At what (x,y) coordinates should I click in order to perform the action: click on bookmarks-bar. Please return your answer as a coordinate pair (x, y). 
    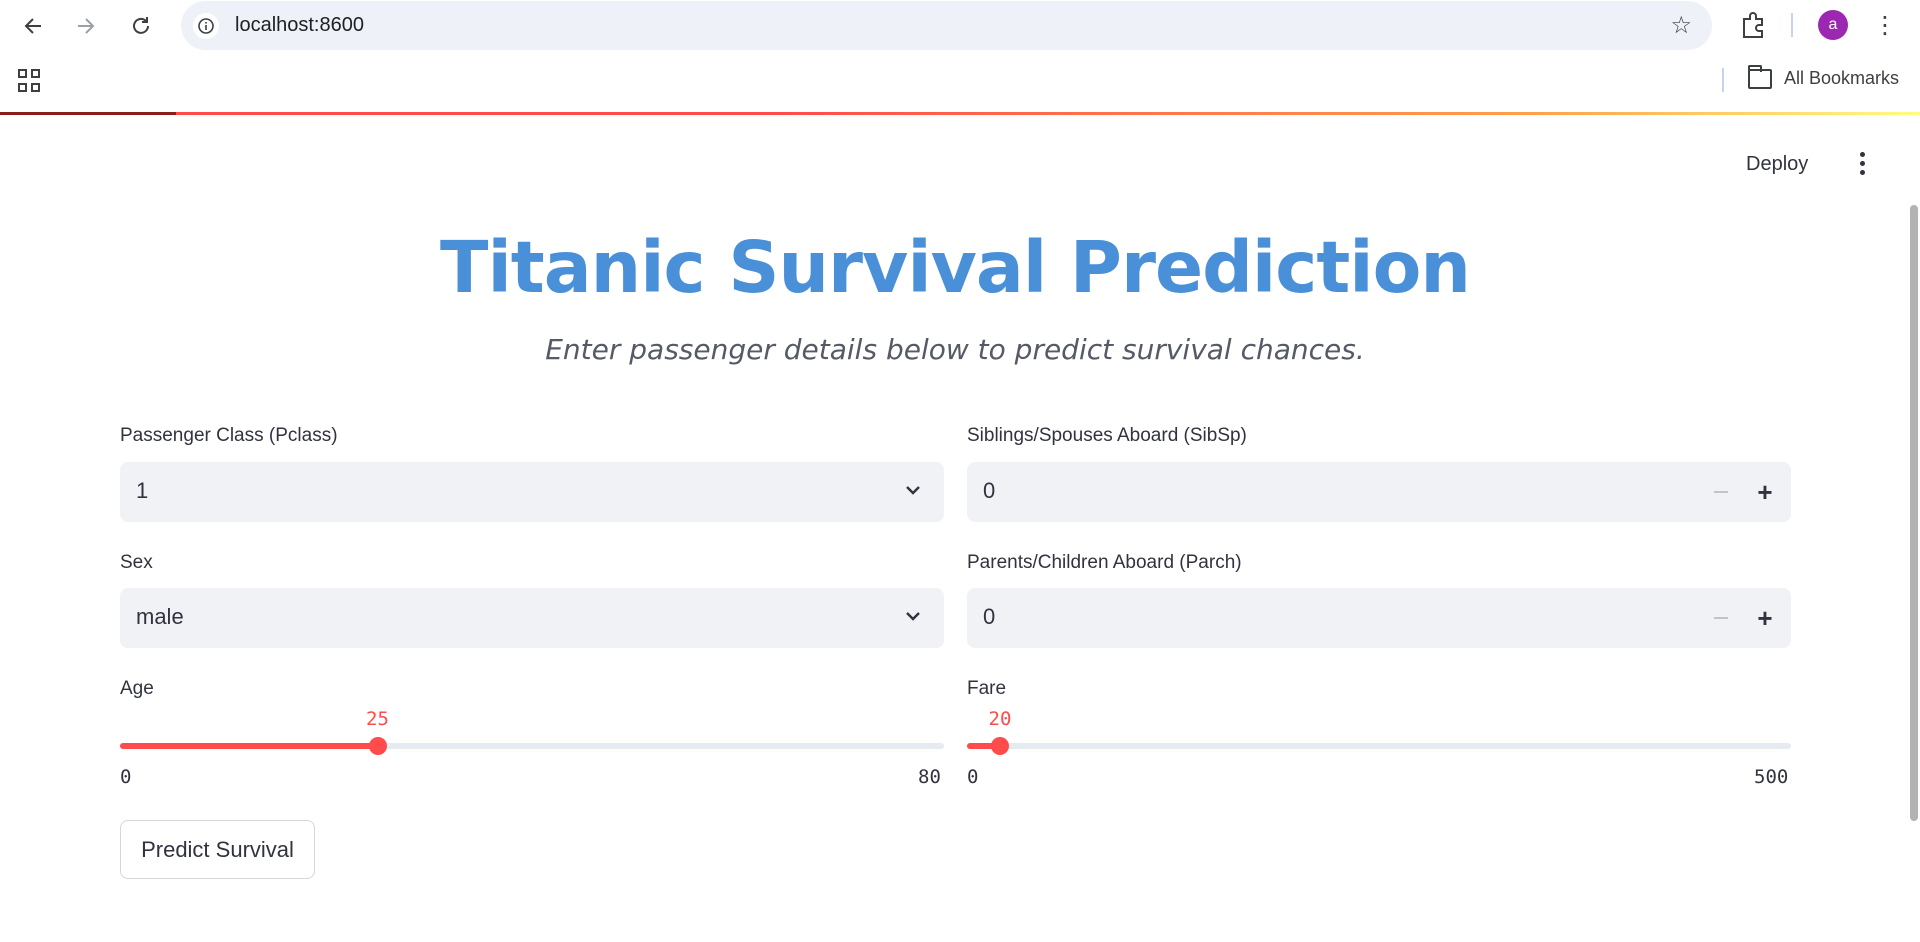
    Looking at the image, I should click on (960, 81).